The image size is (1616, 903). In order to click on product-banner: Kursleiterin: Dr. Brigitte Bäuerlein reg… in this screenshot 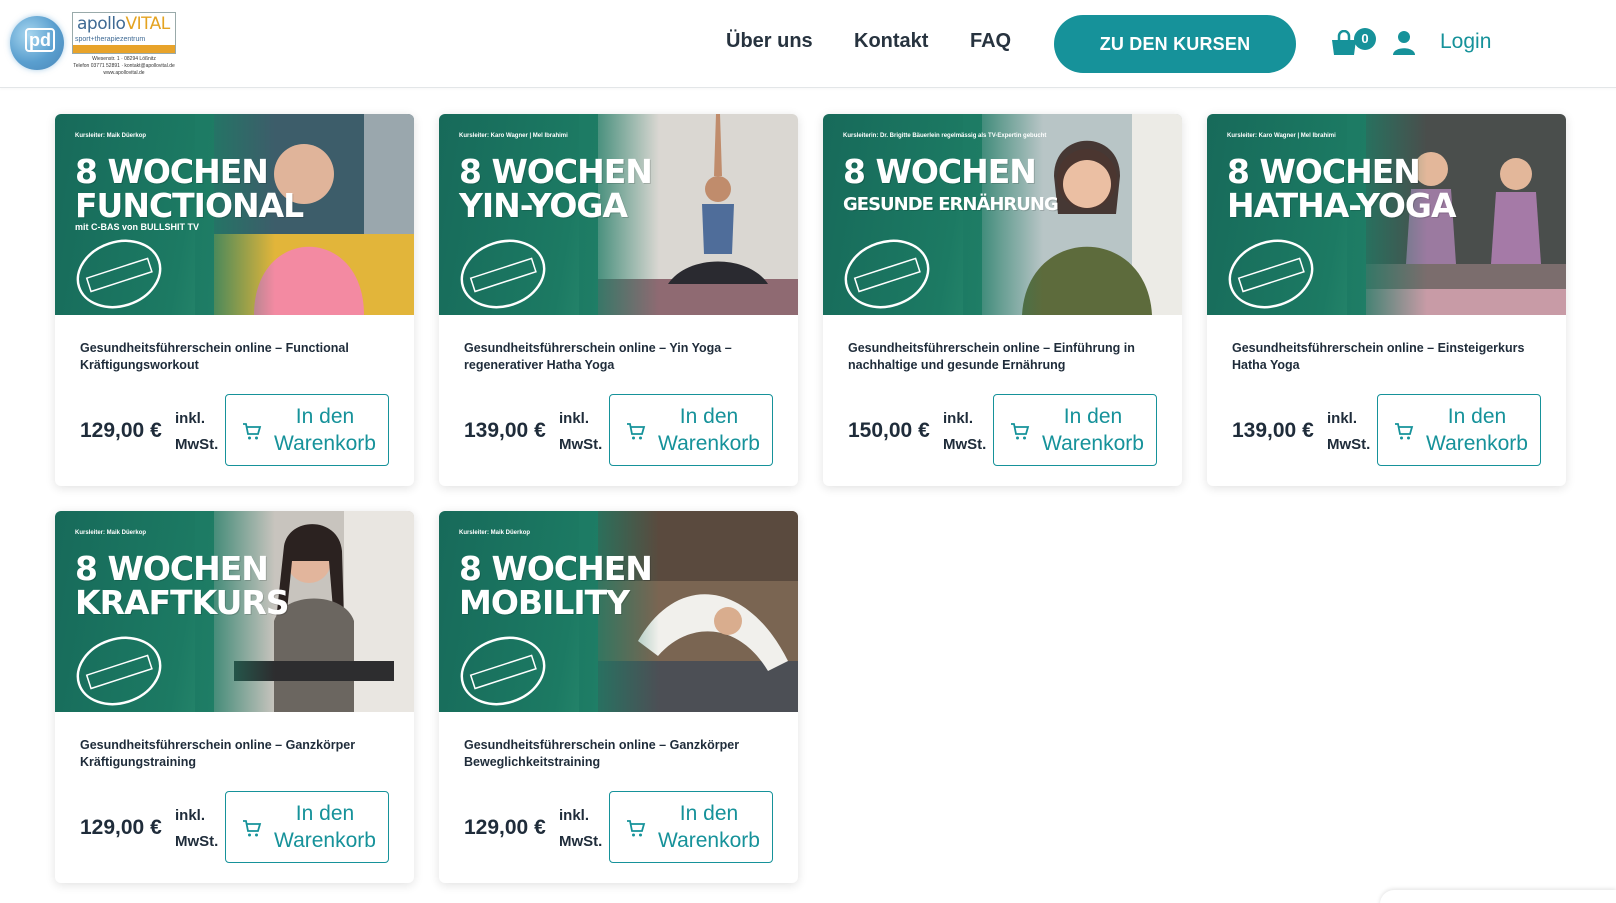, I will do `click(1002, 214)`.